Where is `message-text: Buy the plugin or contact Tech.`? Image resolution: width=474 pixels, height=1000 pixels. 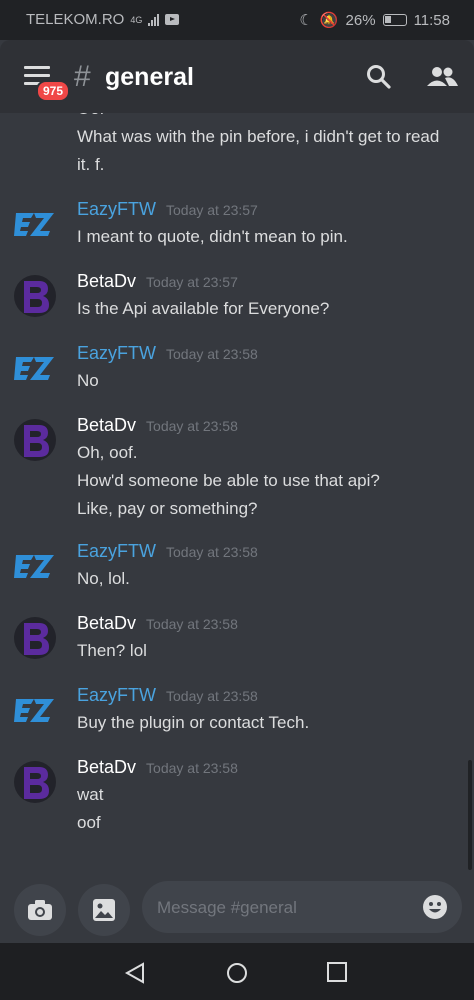 message-text: Buy the plugin or contact Tech. is located at coordinates (193, 722).